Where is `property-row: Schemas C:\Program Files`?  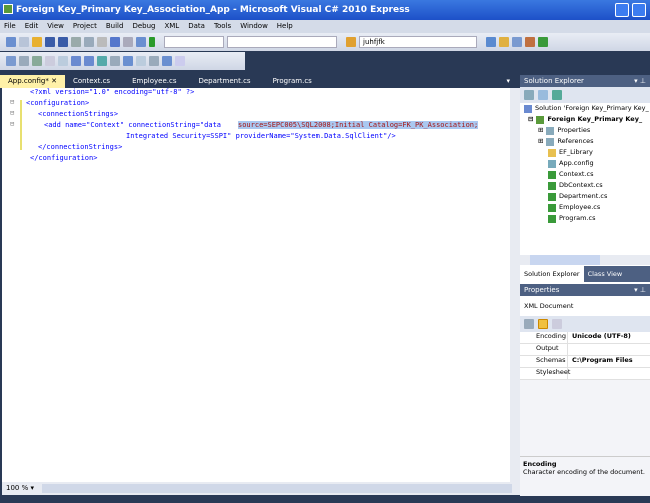
property-row: Schemas C:\Program Files is located at coordinates (585, 362).